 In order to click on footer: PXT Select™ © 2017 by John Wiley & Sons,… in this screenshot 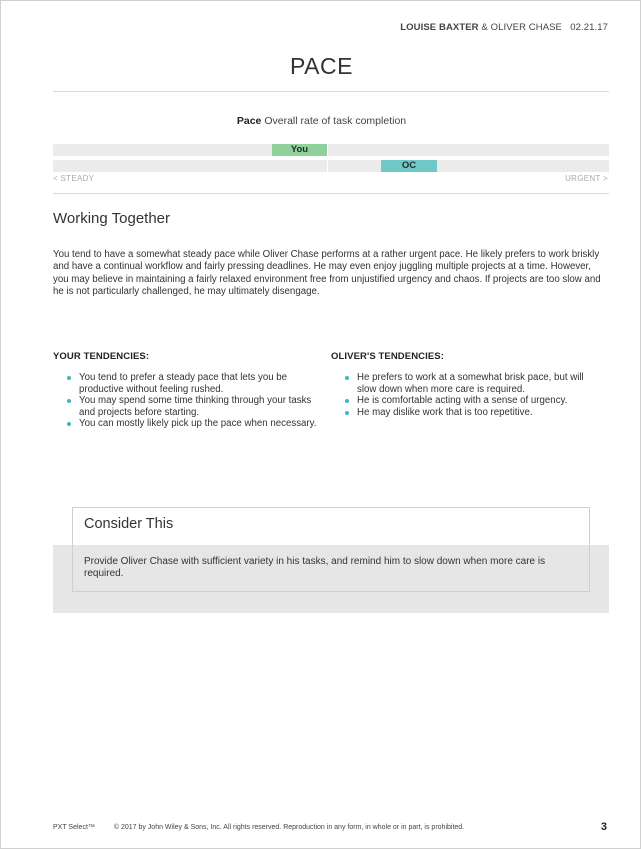, I will do `click(258, 827)`.